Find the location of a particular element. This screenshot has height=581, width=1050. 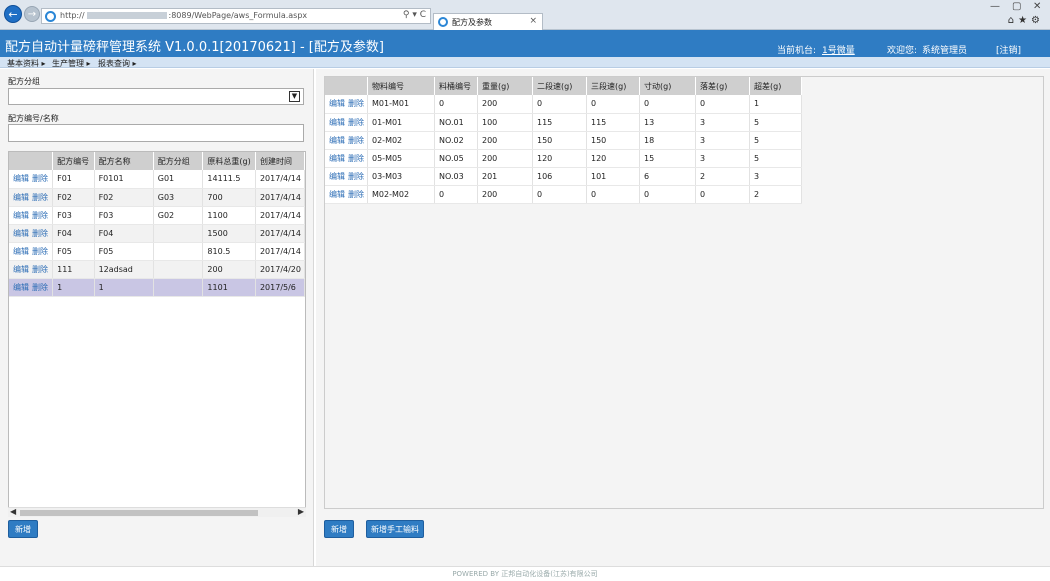

cell-drop: 0 is located at coordinates (722, 104).